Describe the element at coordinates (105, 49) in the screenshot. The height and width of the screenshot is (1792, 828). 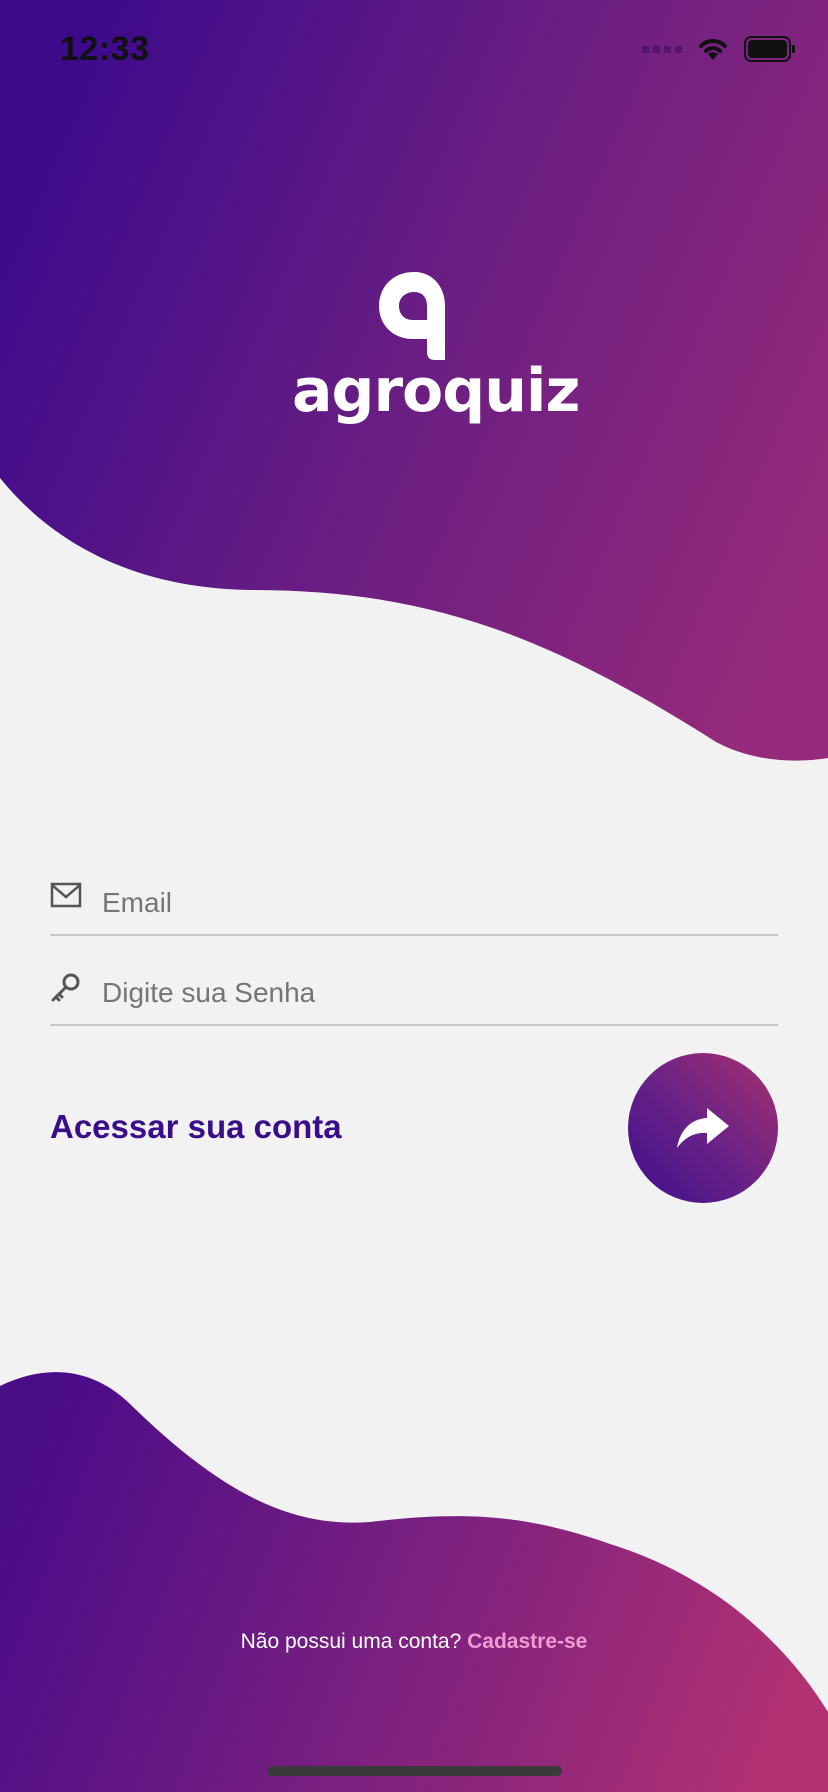
I see `status-time: 12:33` at that location.